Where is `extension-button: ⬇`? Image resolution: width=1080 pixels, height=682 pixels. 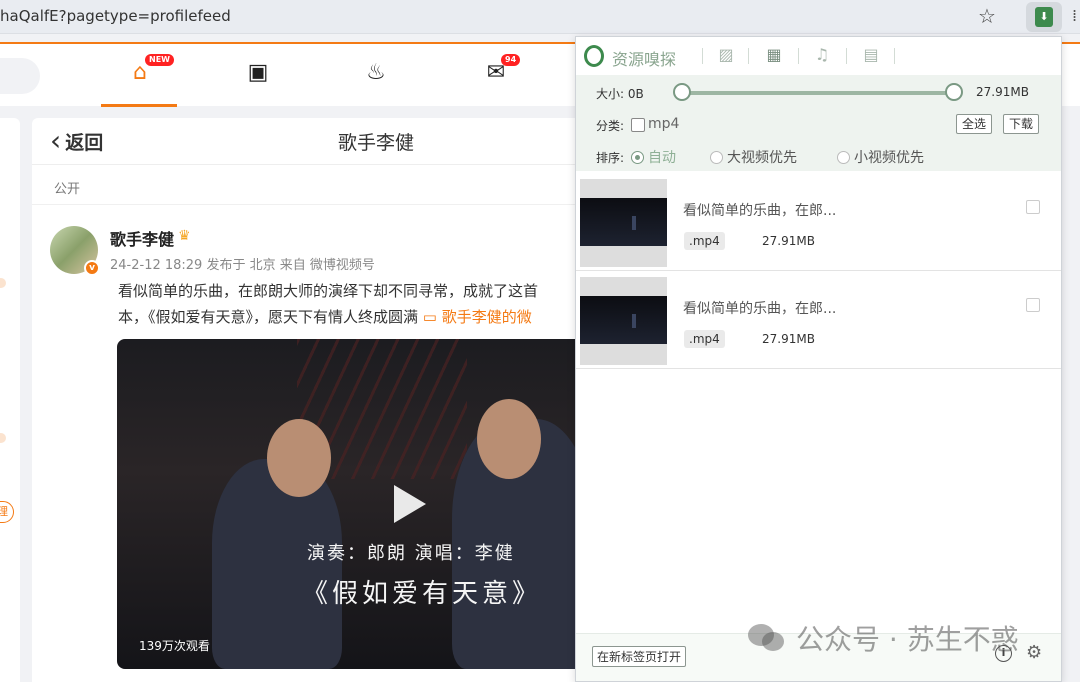
extension-button: ⬇ is located at coordinates (1044, 17).